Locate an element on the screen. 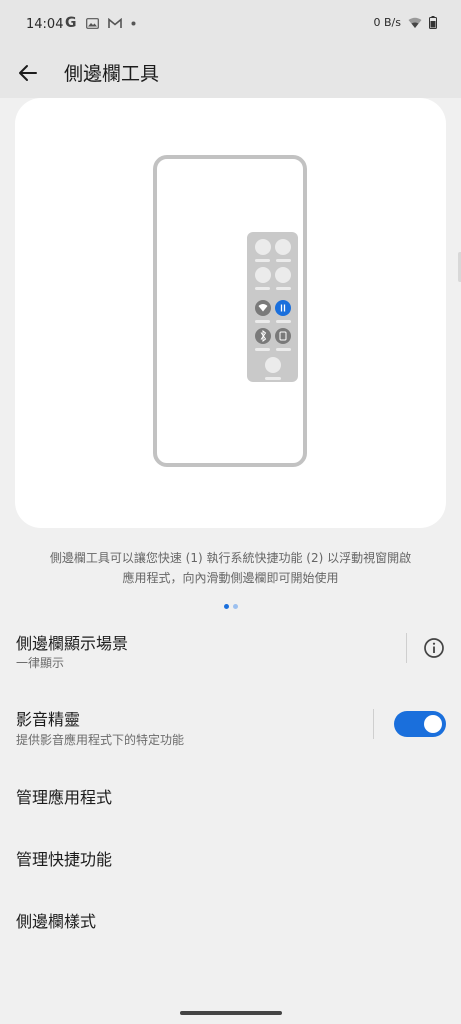  page-dot-inactive is located at coordinates (235, 606).